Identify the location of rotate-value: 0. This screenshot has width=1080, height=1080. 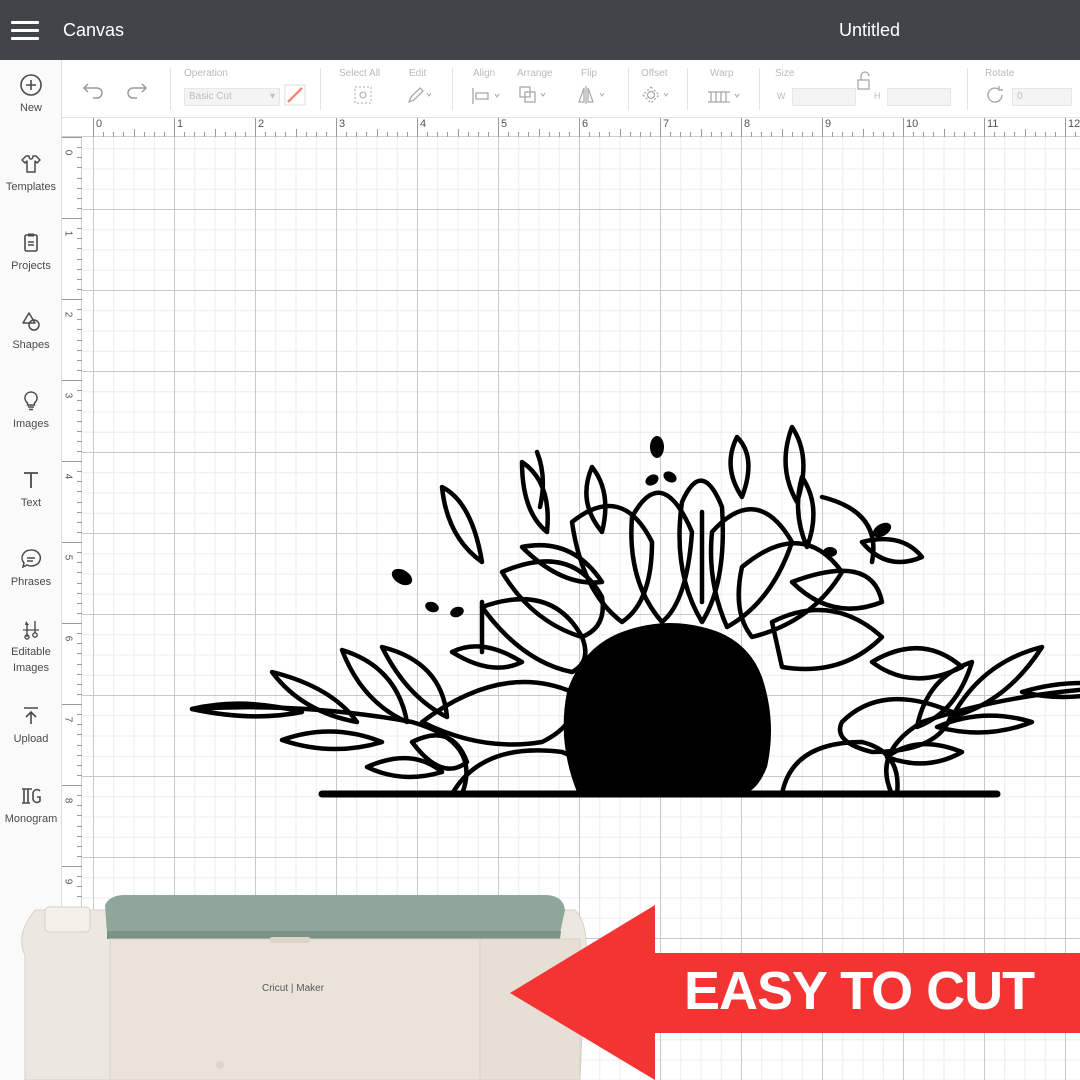
(1020, 96).